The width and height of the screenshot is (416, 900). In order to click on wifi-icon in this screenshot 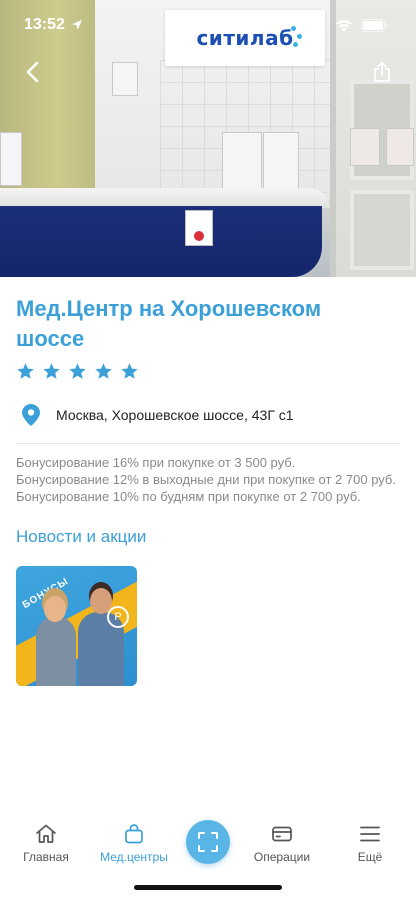, I will do `click(344, 25)`.